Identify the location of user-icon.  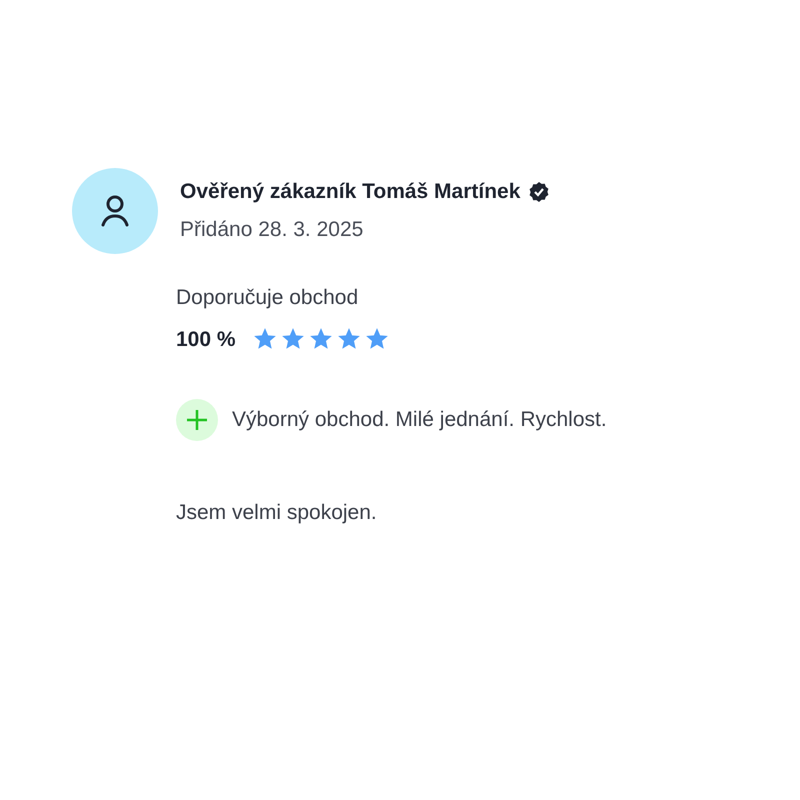
(115, 211).